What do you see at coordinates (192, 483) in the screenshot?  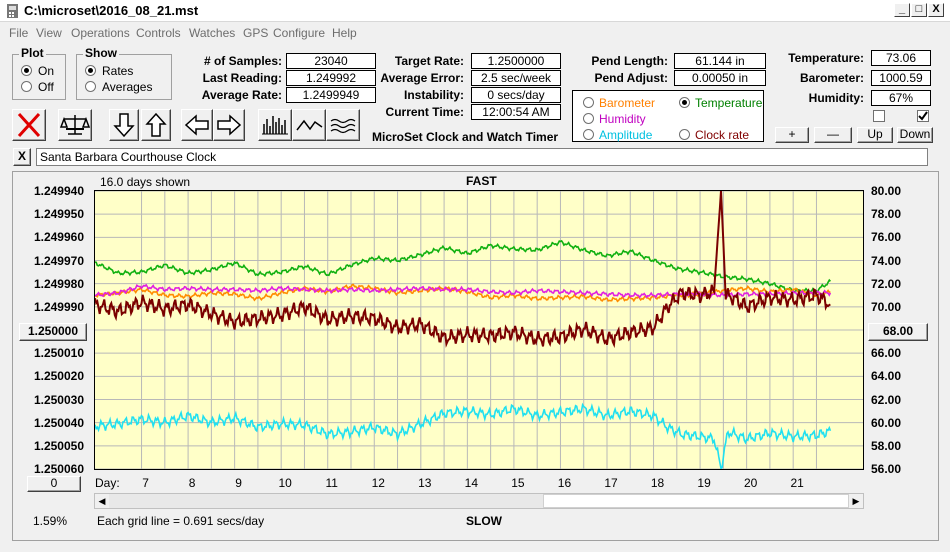 I see `x-tick: 8` at bounding box center [192, 483].